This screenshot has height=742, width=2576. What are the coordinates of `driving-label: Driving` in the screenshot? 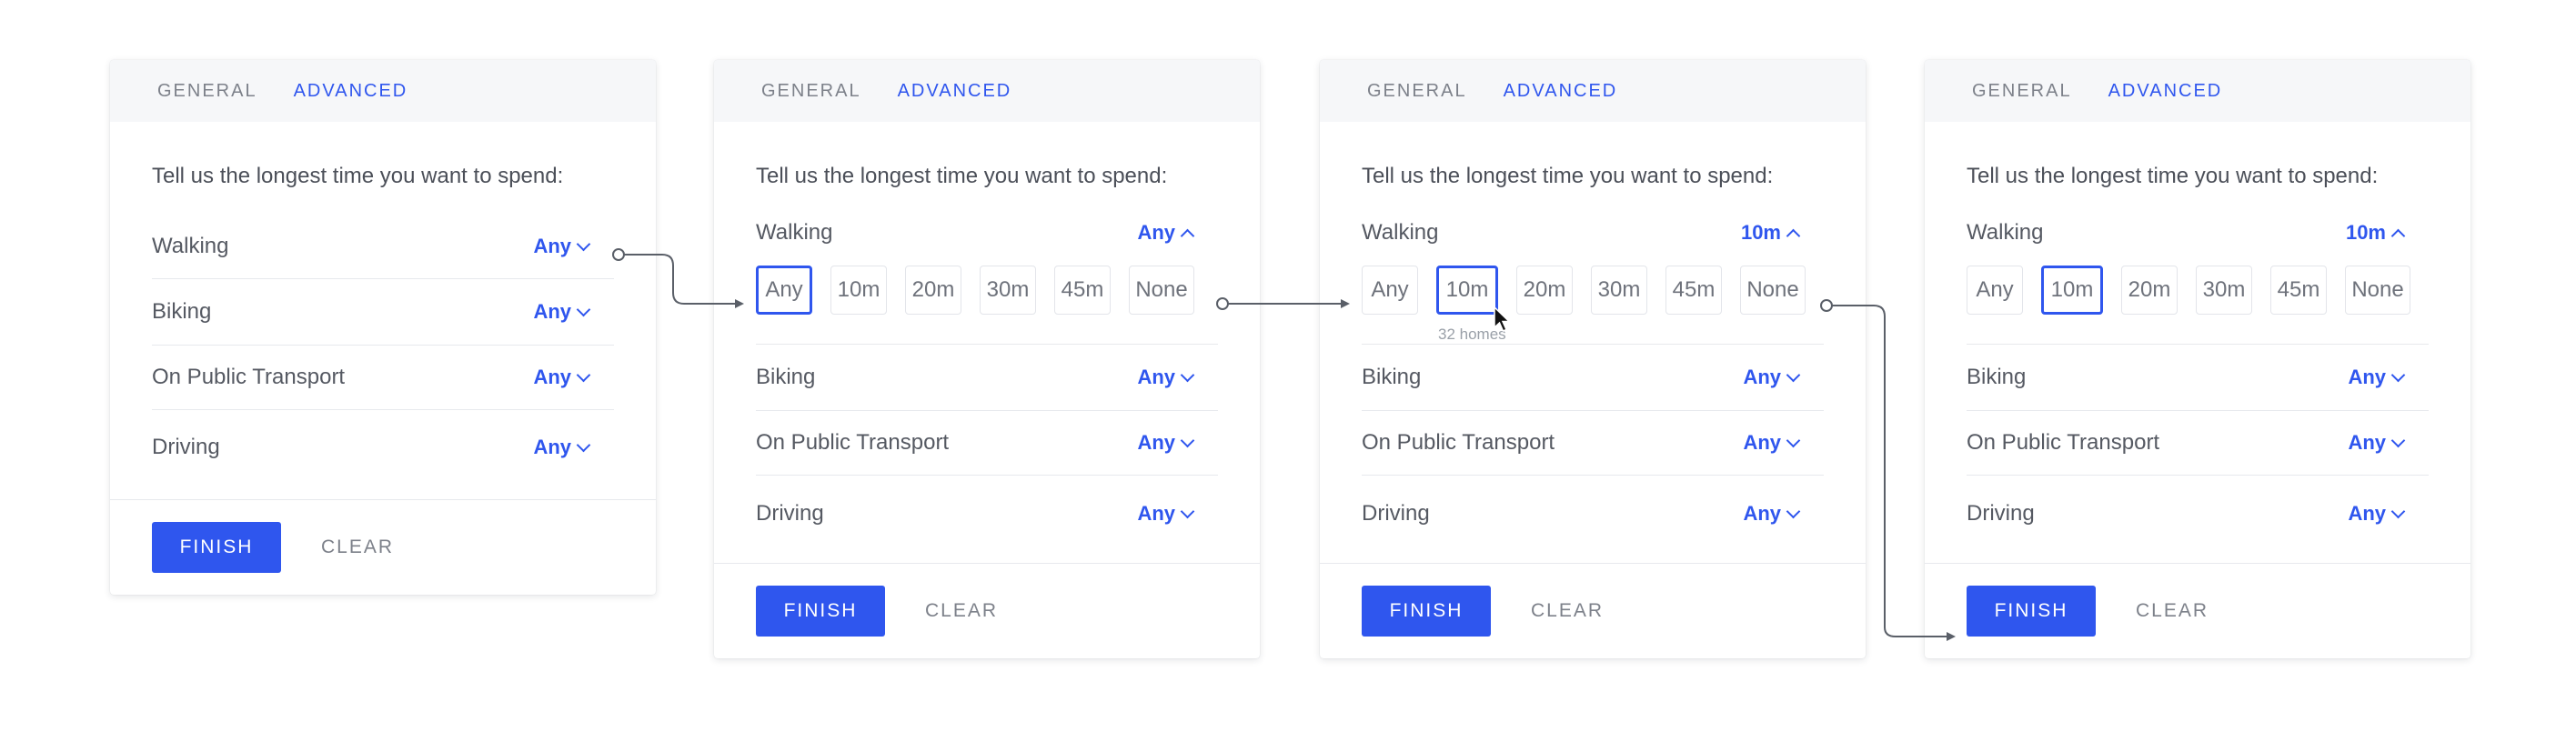 It's located at (1396, 513).